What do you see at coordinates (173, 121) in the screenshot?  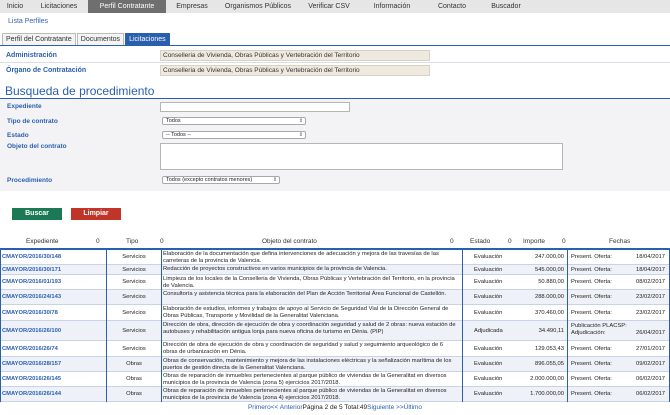 I see `tipo-contrato-value: Todos` at bounding box center [173, 121].